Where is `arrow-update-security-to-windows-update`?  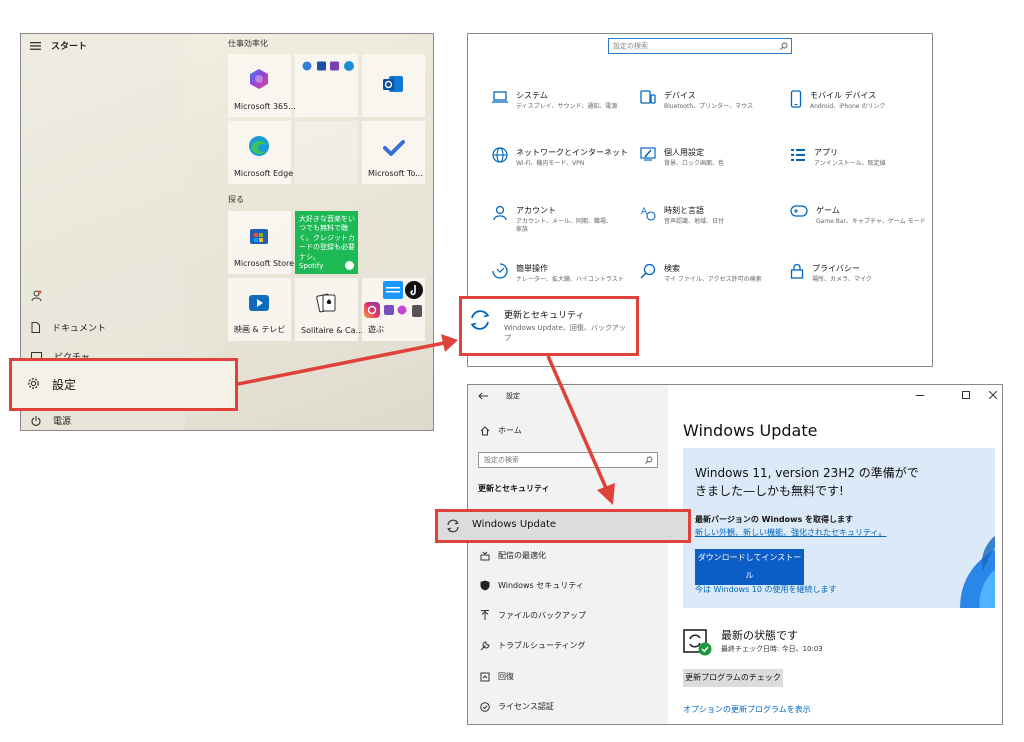 arrow-update-security-to-windows-update is located at coordinates (580, 430).